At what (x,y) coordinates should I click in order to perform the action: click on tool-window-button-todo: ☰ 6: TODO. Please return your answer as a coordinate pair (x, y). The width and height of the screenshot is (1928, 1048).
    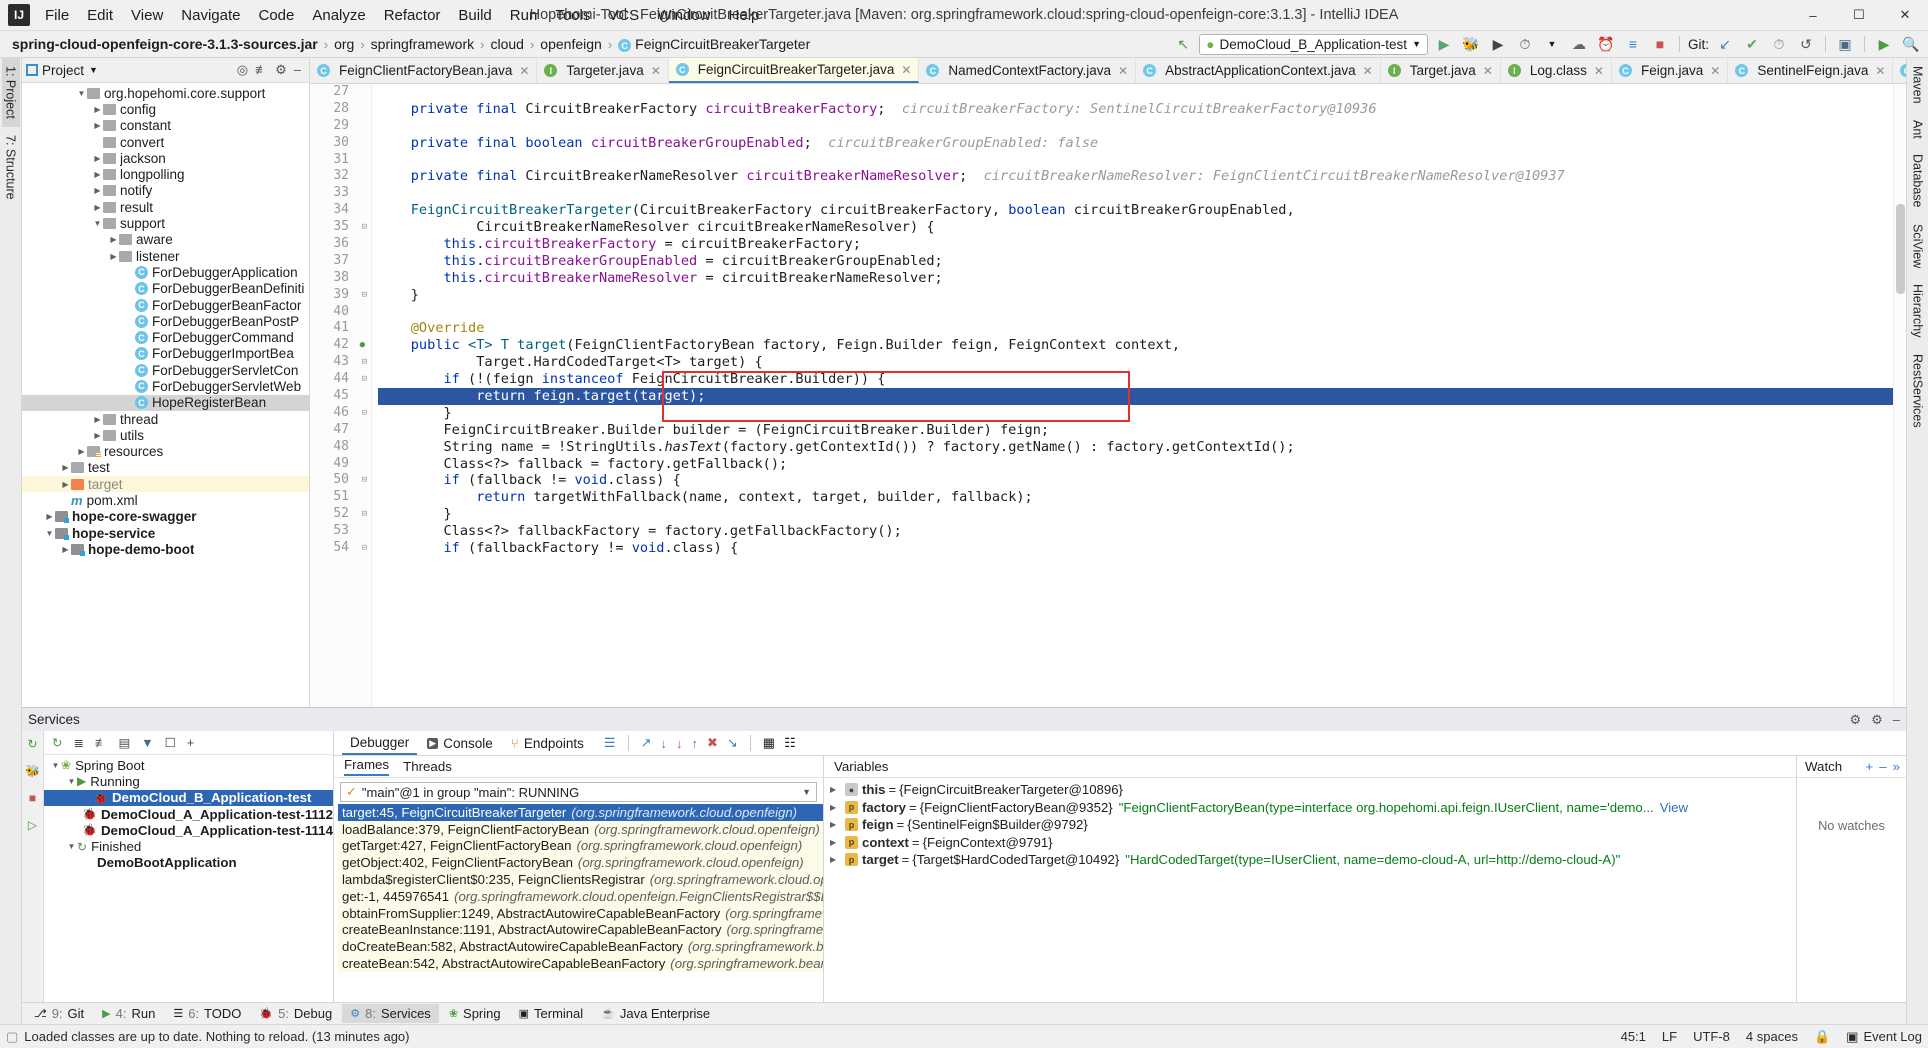
    Looking at the image, I should click on (207, 1013).